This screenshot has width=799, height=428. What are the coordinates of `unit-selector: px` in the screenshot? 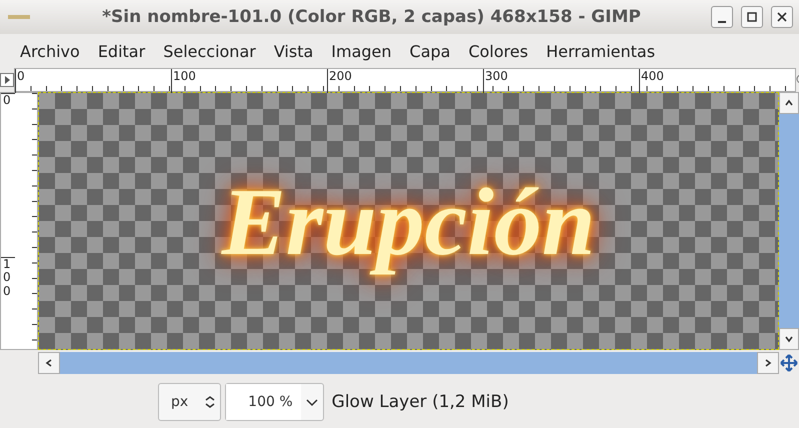 It's located at (190, 402).